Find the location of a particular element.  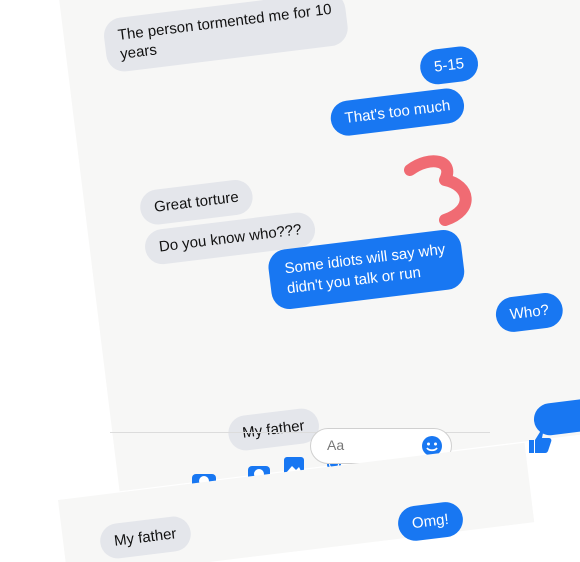

message-input-placeholder: Aa is located at coordinates (336, 445).